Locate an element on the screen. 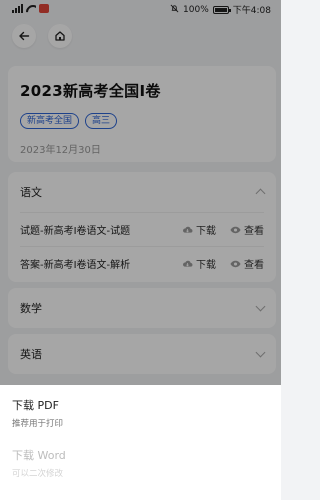  option-title: 下载 Word is located at coordinates (39, 455).